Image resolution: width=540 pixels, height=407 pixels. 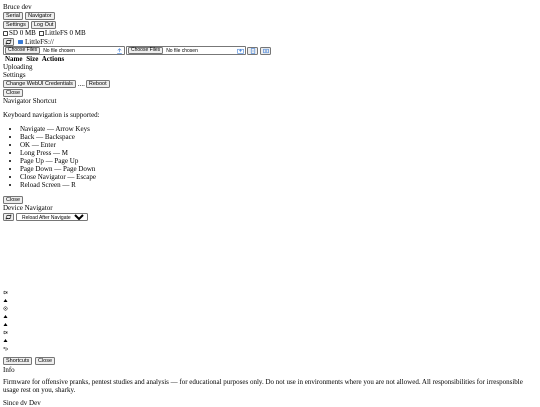 What do you see at coordinates (278, 129) in the screenshot?
I see `list-item: Navigate — Arrow Keys` at bounding box center [278, 129].